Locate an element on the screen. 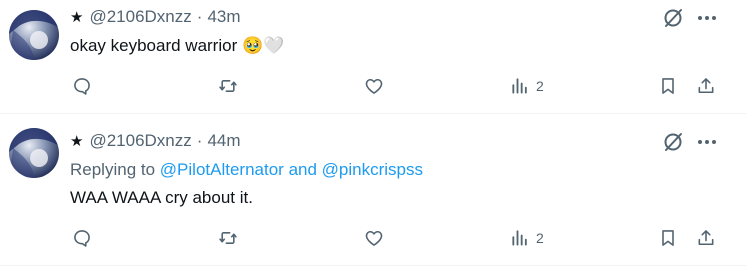 This screenshot has width=746, height=270. tweet-header: ★ @2106Dxnzz · 44m is located at coordinates (155, 141).